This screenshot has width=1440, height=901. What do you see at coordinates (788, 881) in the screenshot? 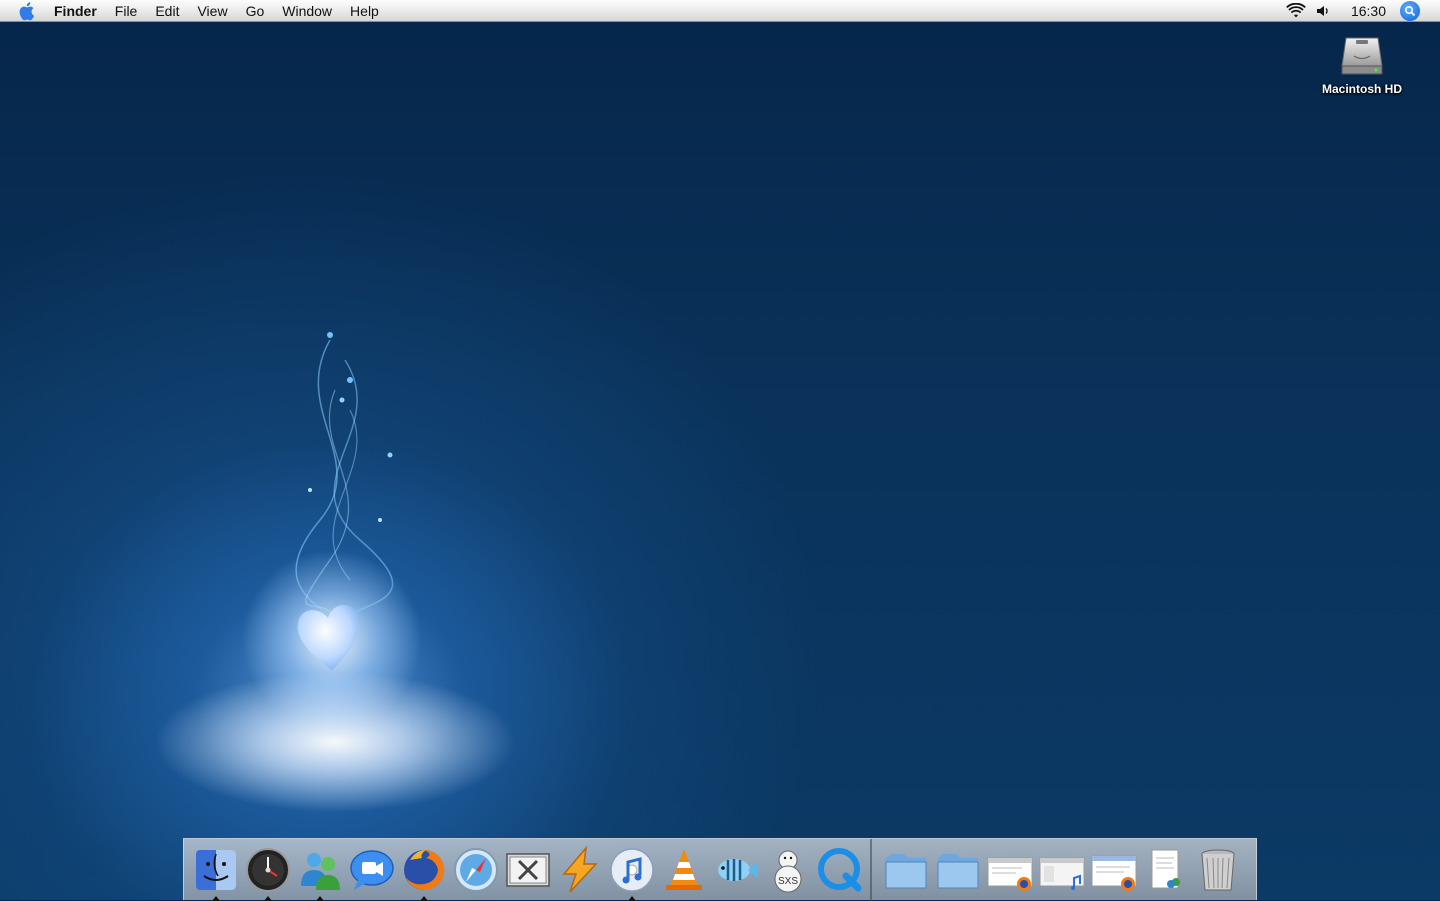
I see `svg-text: SXS` at bounding box center [788, 881].